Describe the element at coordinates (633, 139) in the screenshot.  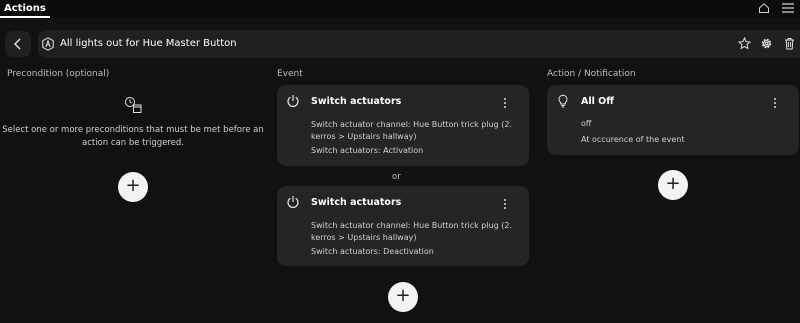
I see `action-timing: At occurence of the event` at that location.